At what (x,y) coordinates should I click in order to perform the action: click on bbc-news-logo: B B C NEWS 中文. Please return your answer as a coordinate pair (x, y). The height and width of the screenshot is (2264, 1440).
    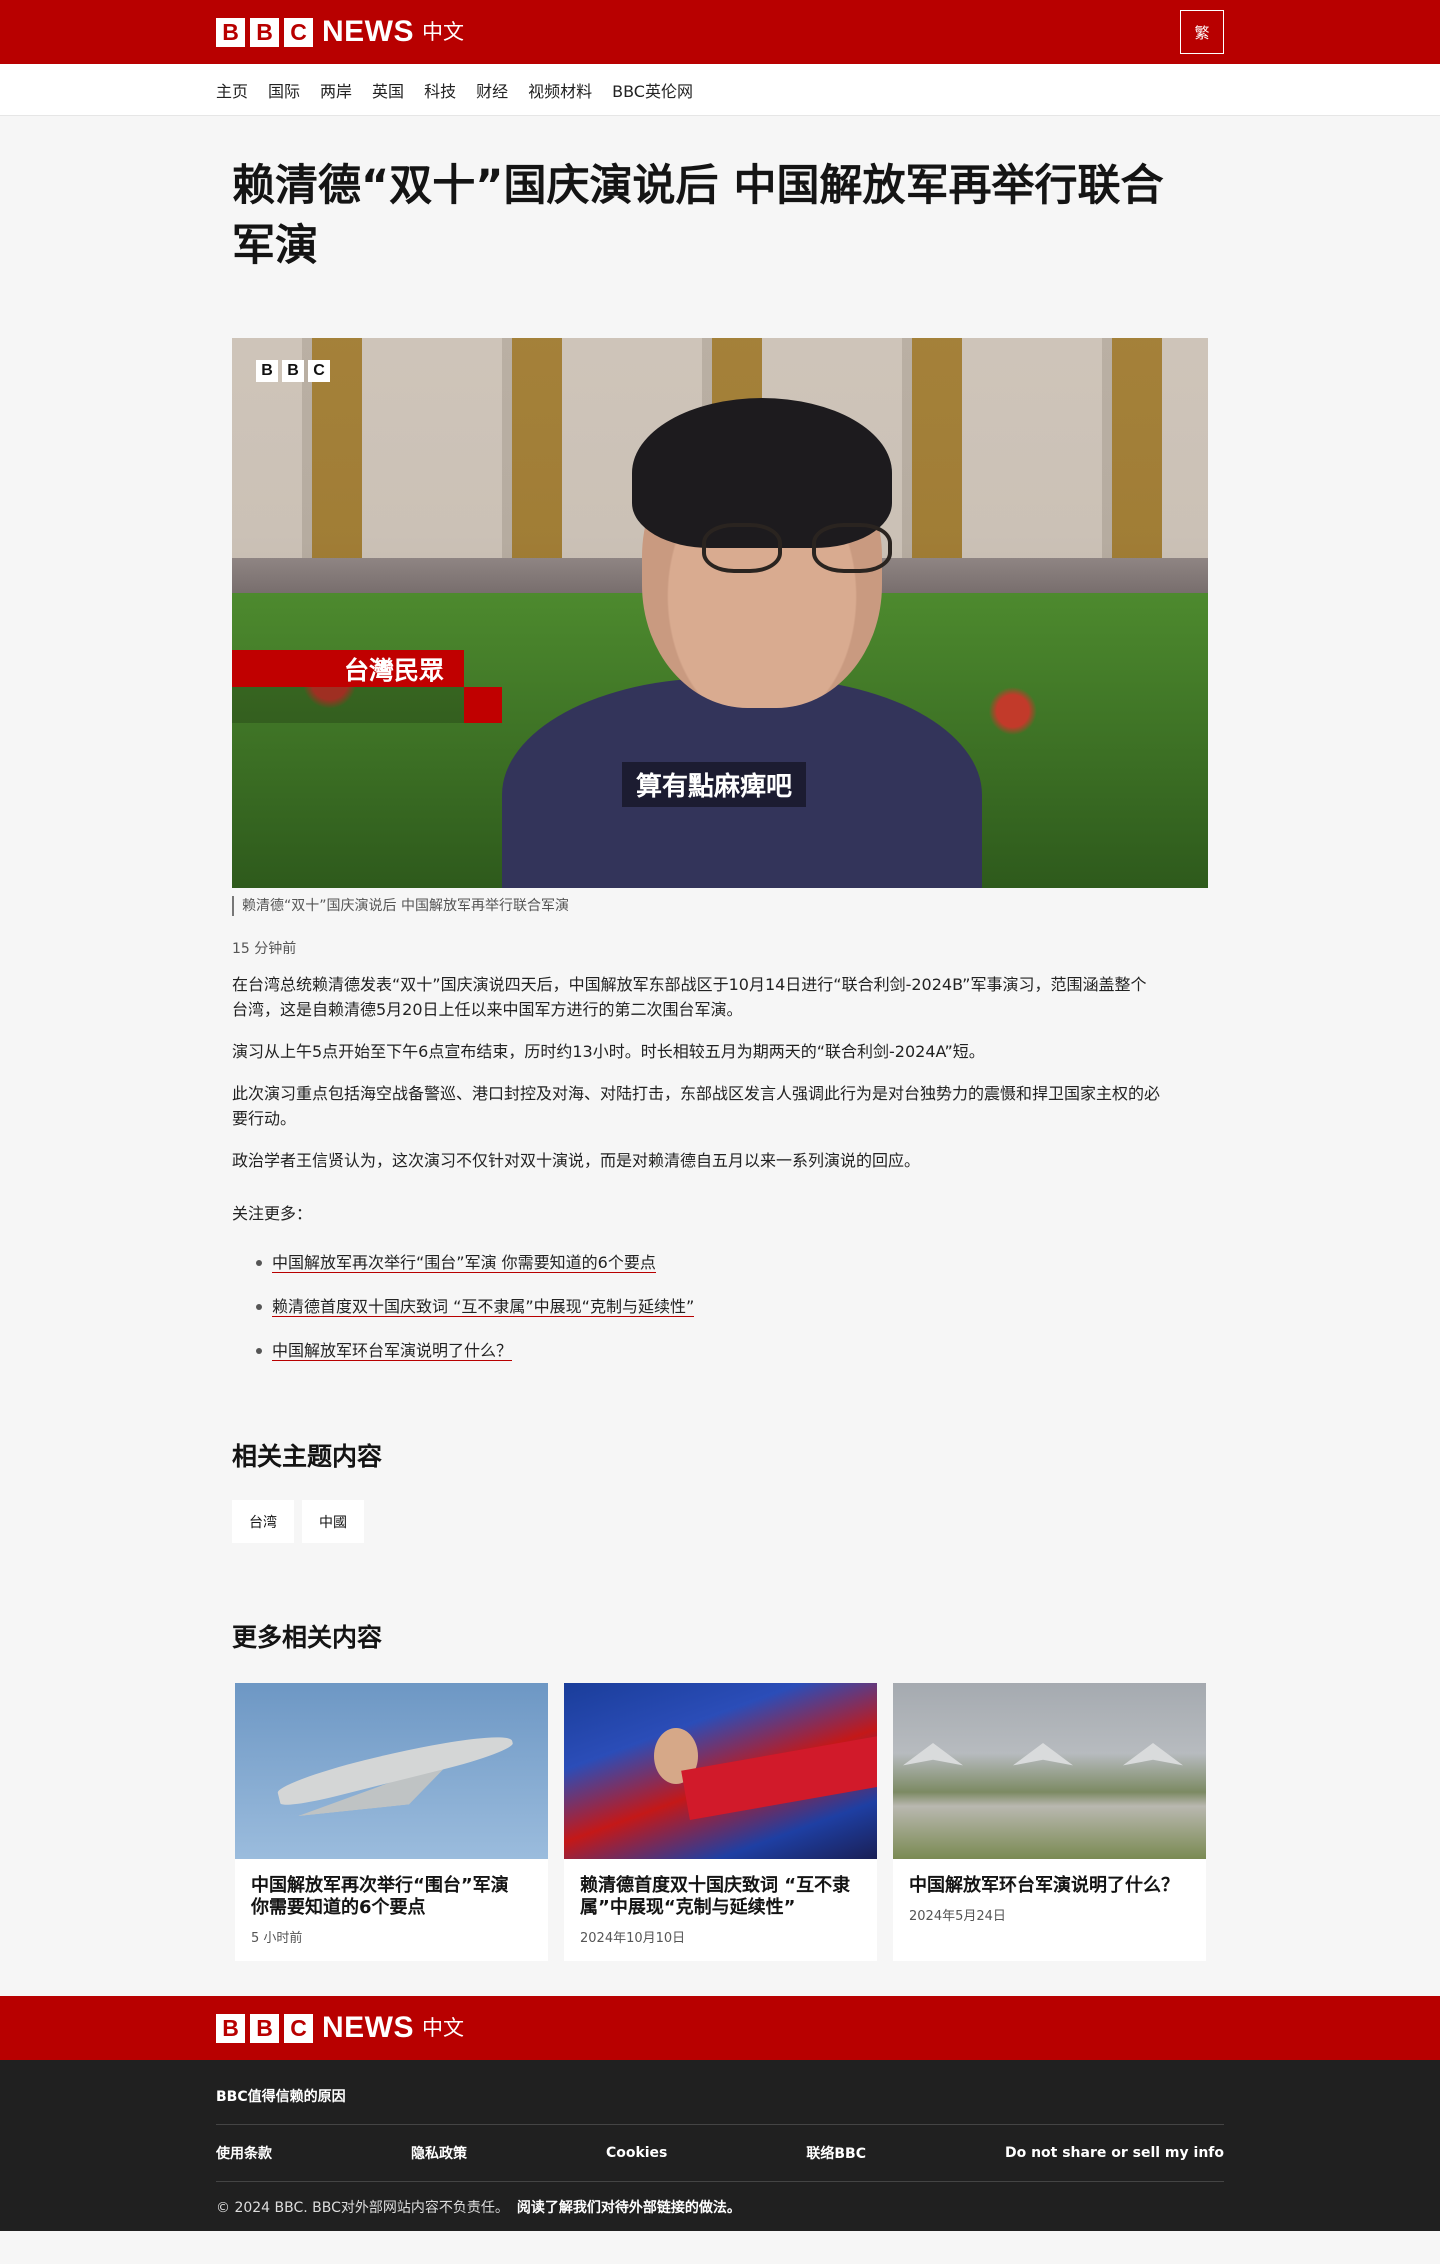
    Looking at the image, I should click on (340, 32).